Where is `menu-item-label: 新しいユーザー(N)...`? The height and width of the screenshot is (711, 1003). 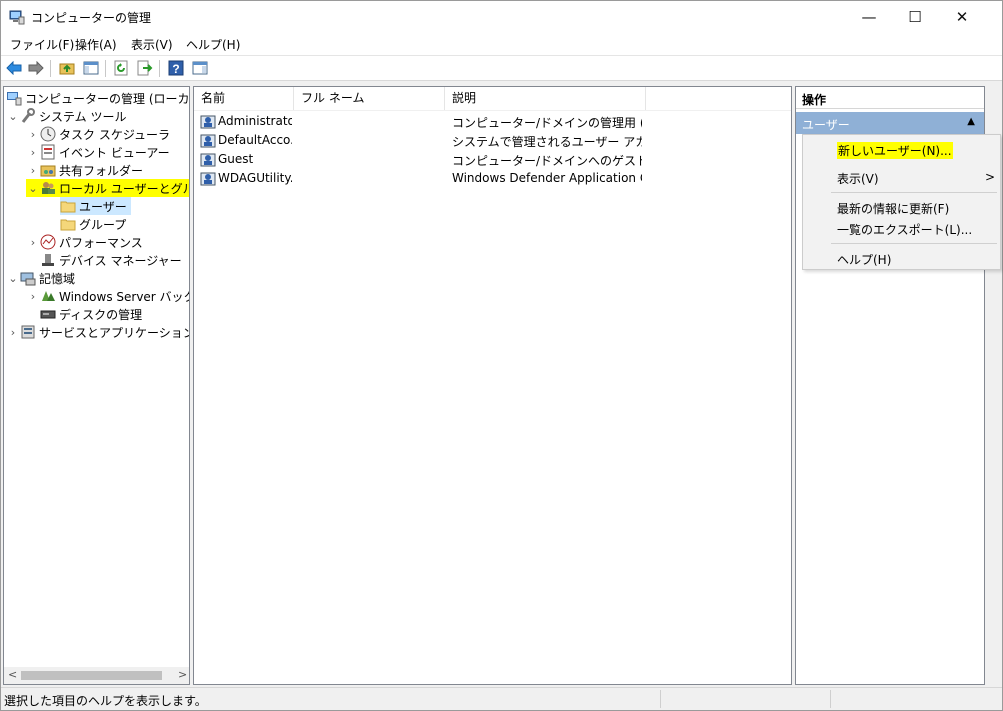 menu-item-label: 新しいユーザー(N)... is located at coordinates (895, 150).